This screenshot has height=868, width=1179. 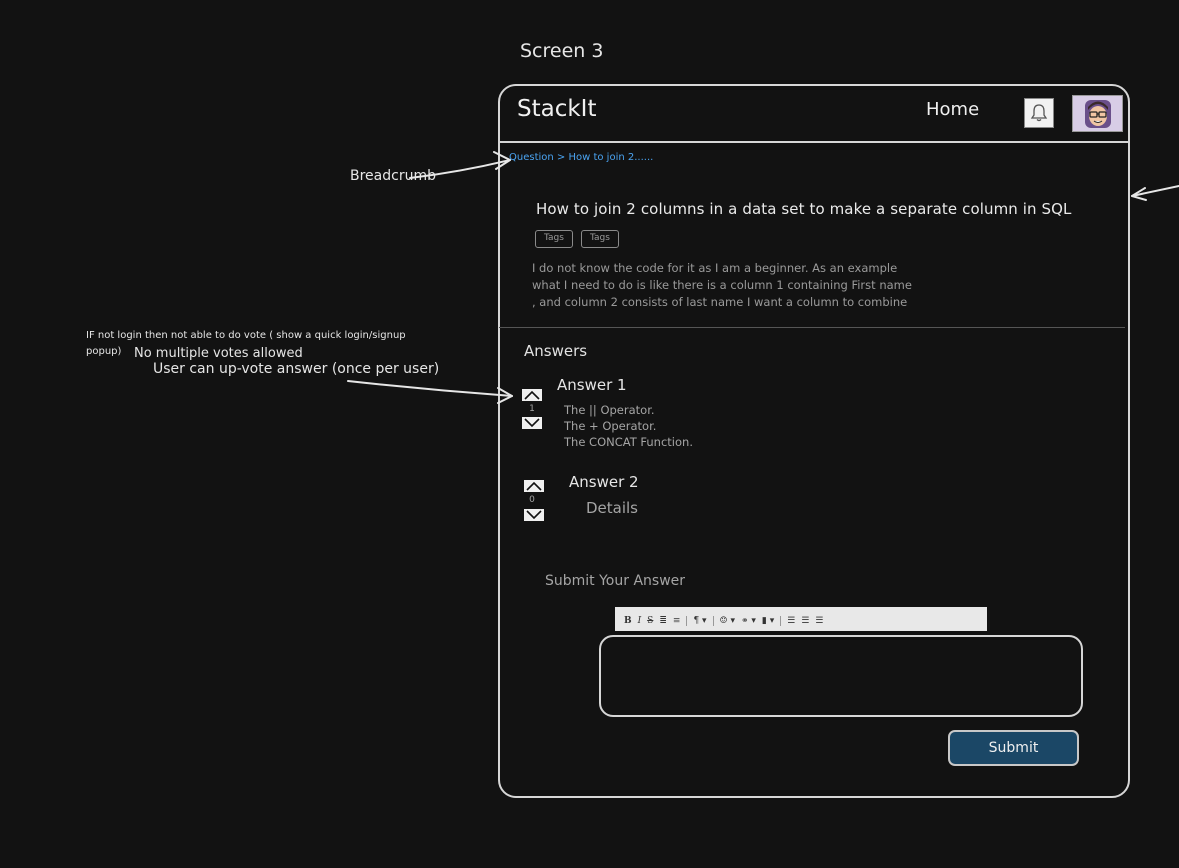 What do you see at coordinates (430, 388) in the screenshot?
I see `upvote-arrow` at bounding box center [430, 388].